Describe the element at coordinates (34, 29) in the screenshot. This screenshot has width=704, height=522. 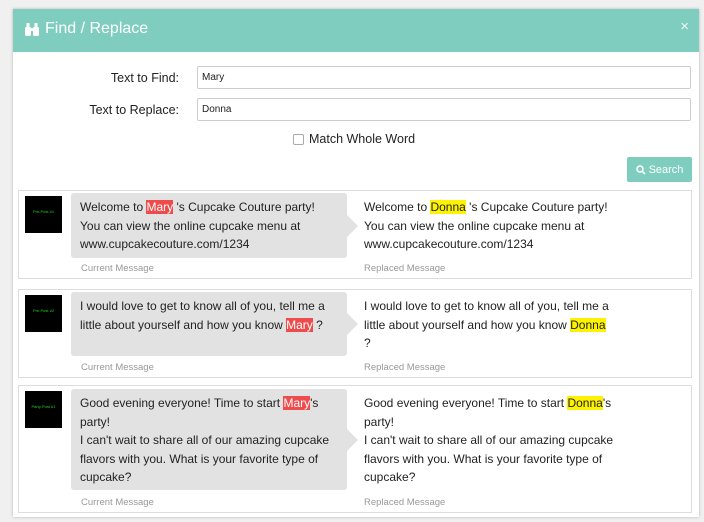
I see `binoculars-icon` at that location.